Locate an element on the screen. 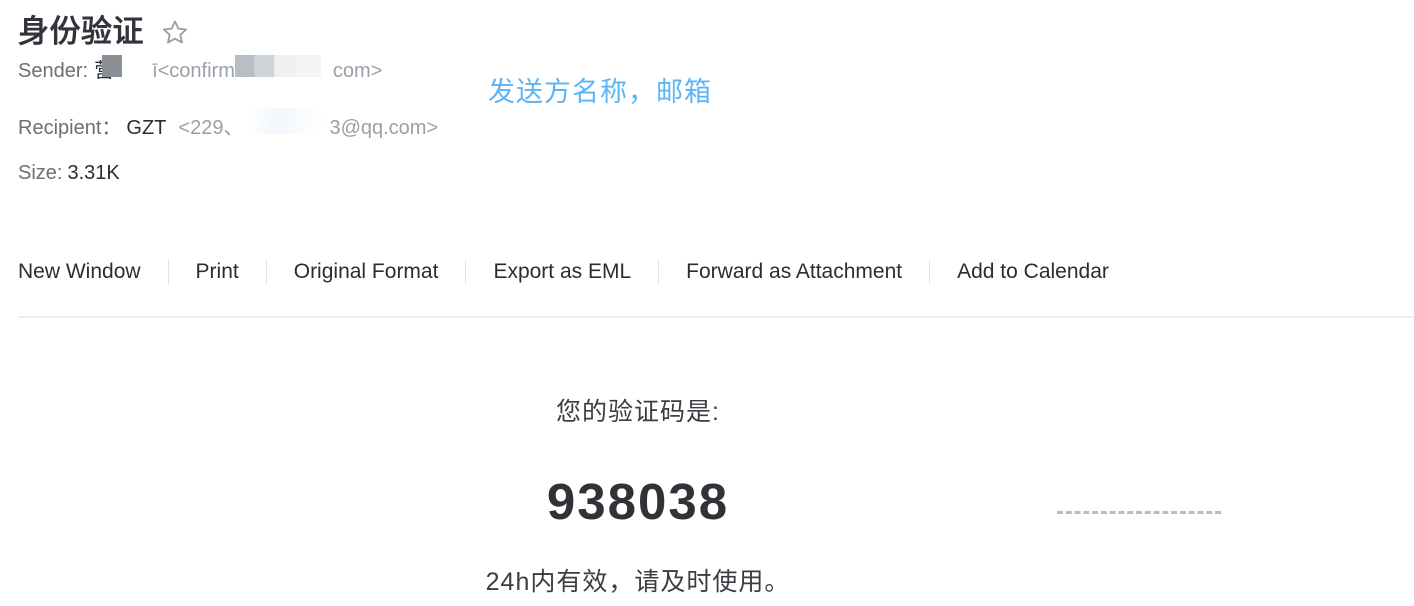 Image resolution: width=1414 pixels, height=606 pixels. size-row: Size: 3.31K is located at coordinates (708, 189).